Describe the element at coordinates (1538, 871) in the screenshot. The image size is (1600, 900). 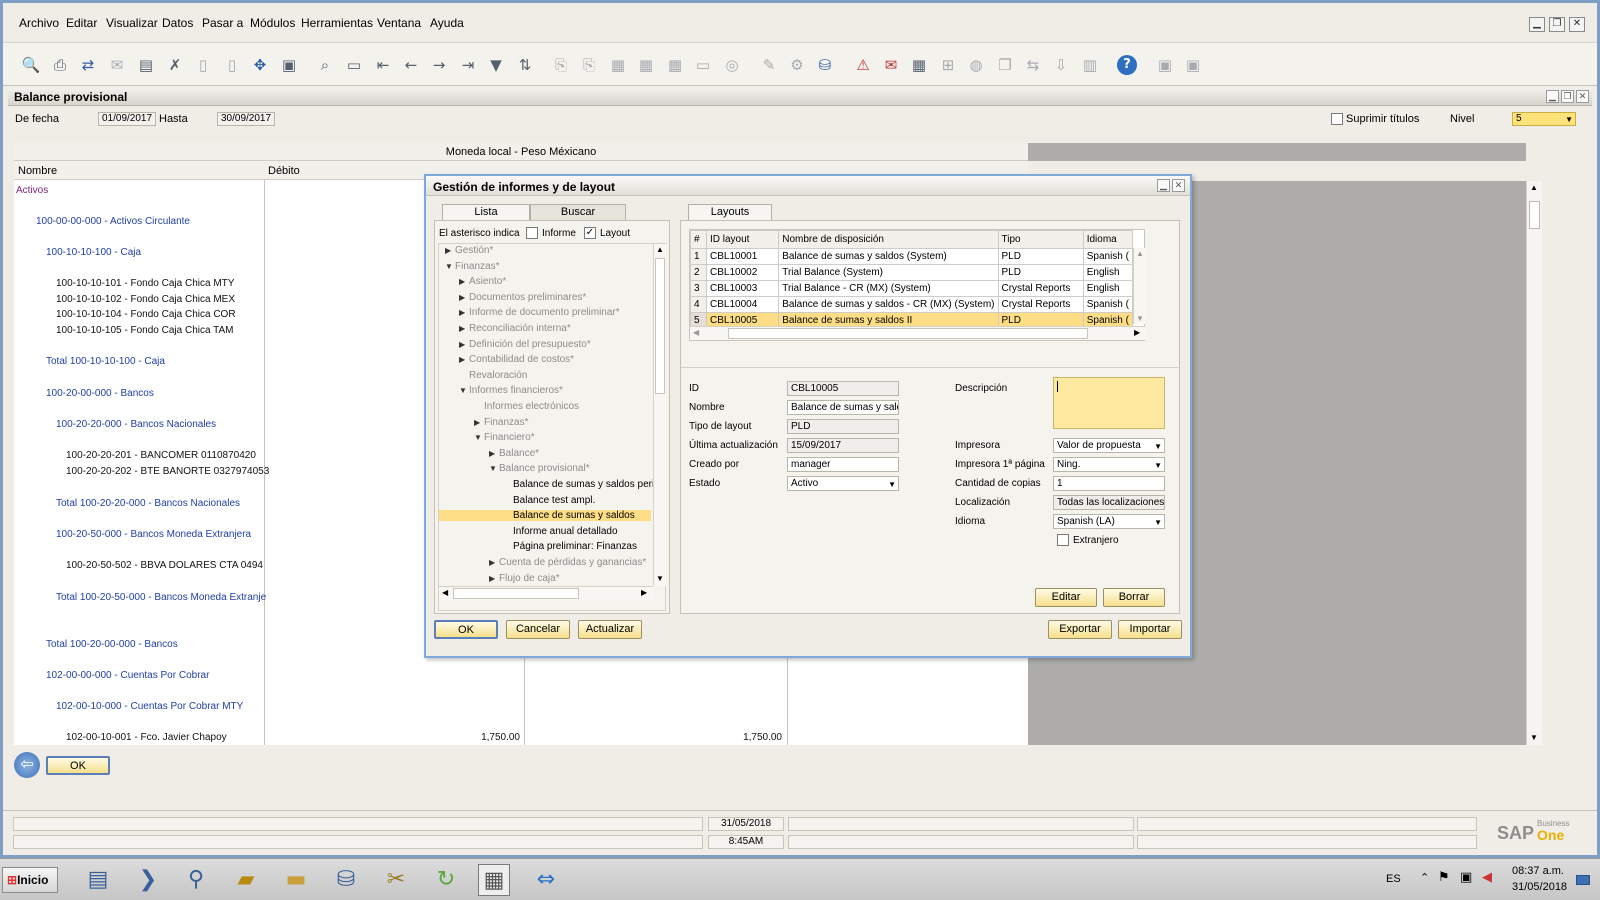
I see `clock-time: 08:37 a.m.` at that location.